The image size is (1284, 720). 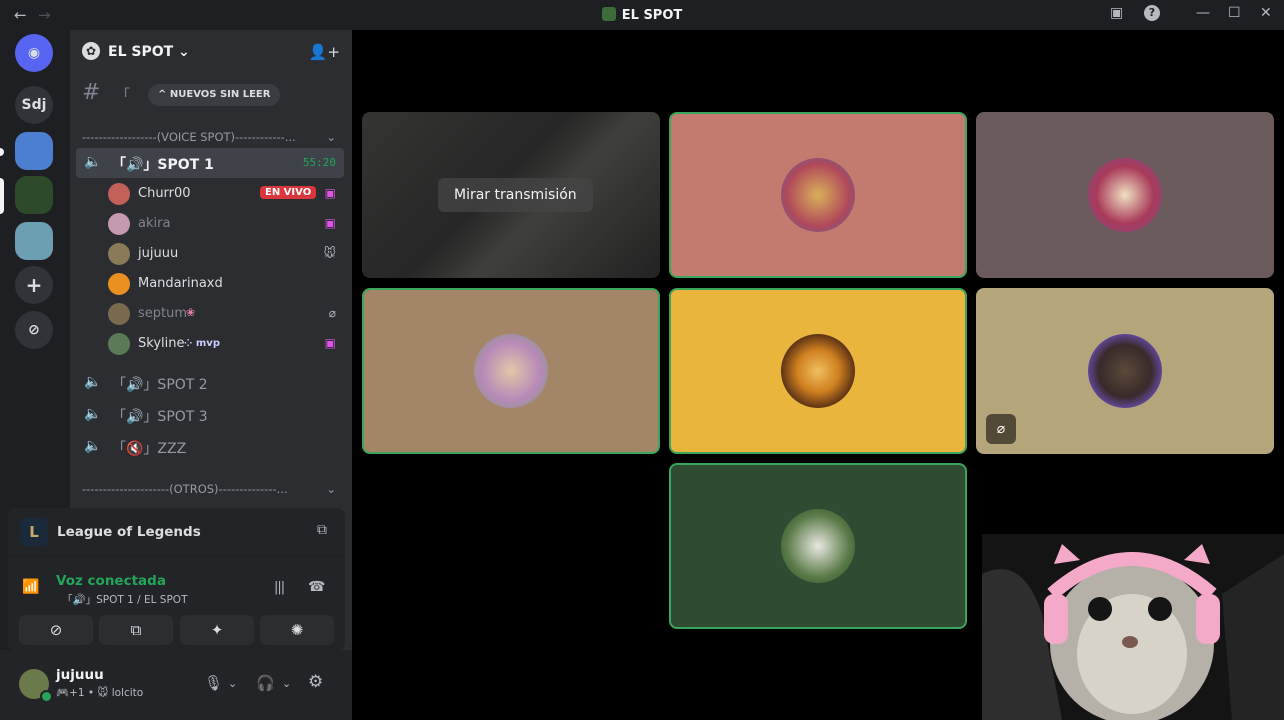 What do you see at coordinates (34, 53) in the screenshot?
I see `home-icon: ◉` at bounding box center [34, 53].